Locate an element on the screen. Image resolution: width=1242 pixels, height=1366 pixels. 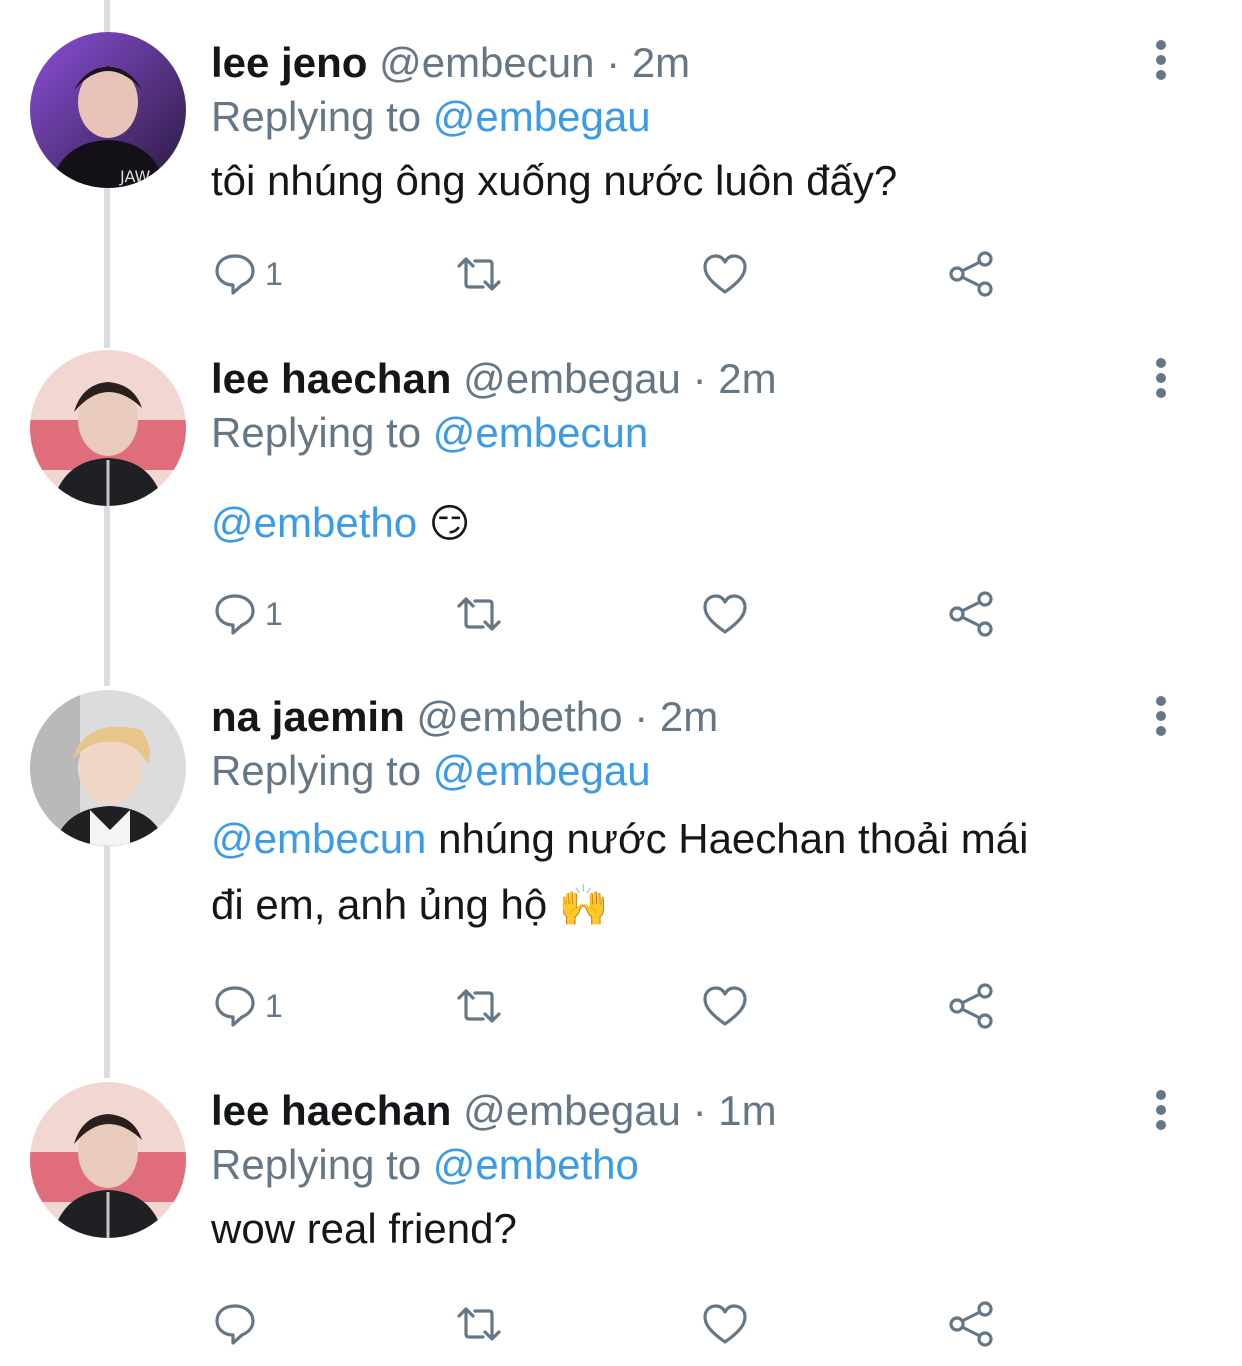
mention-link: @embetho is located at coordinates (314, 522).